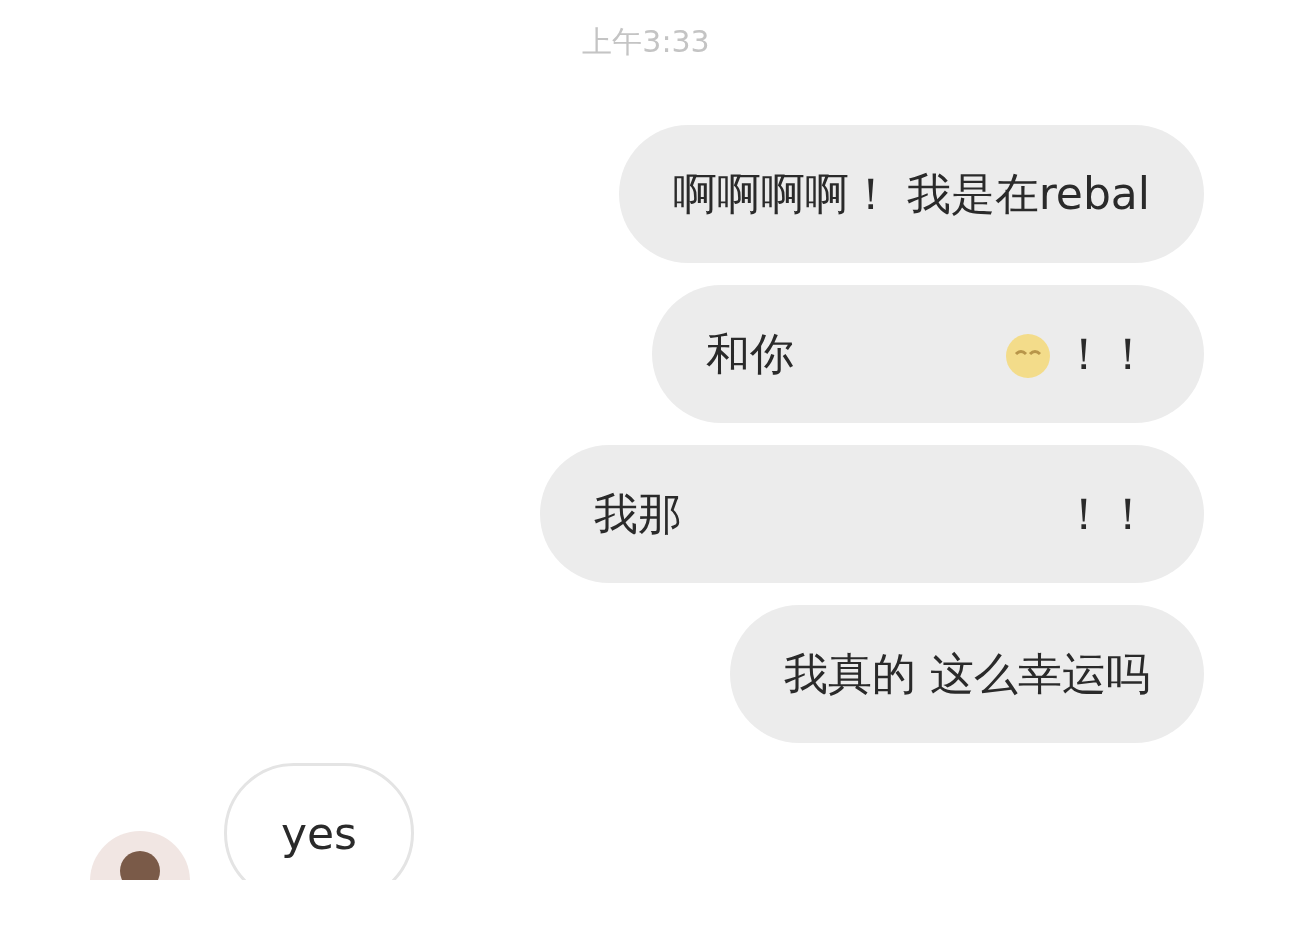  What do you see at coordinates (911, 193) in the screenshot?
I see `message-text: 啊啊啊啊！ 我是在rebal` at bounding box center [911, 193].